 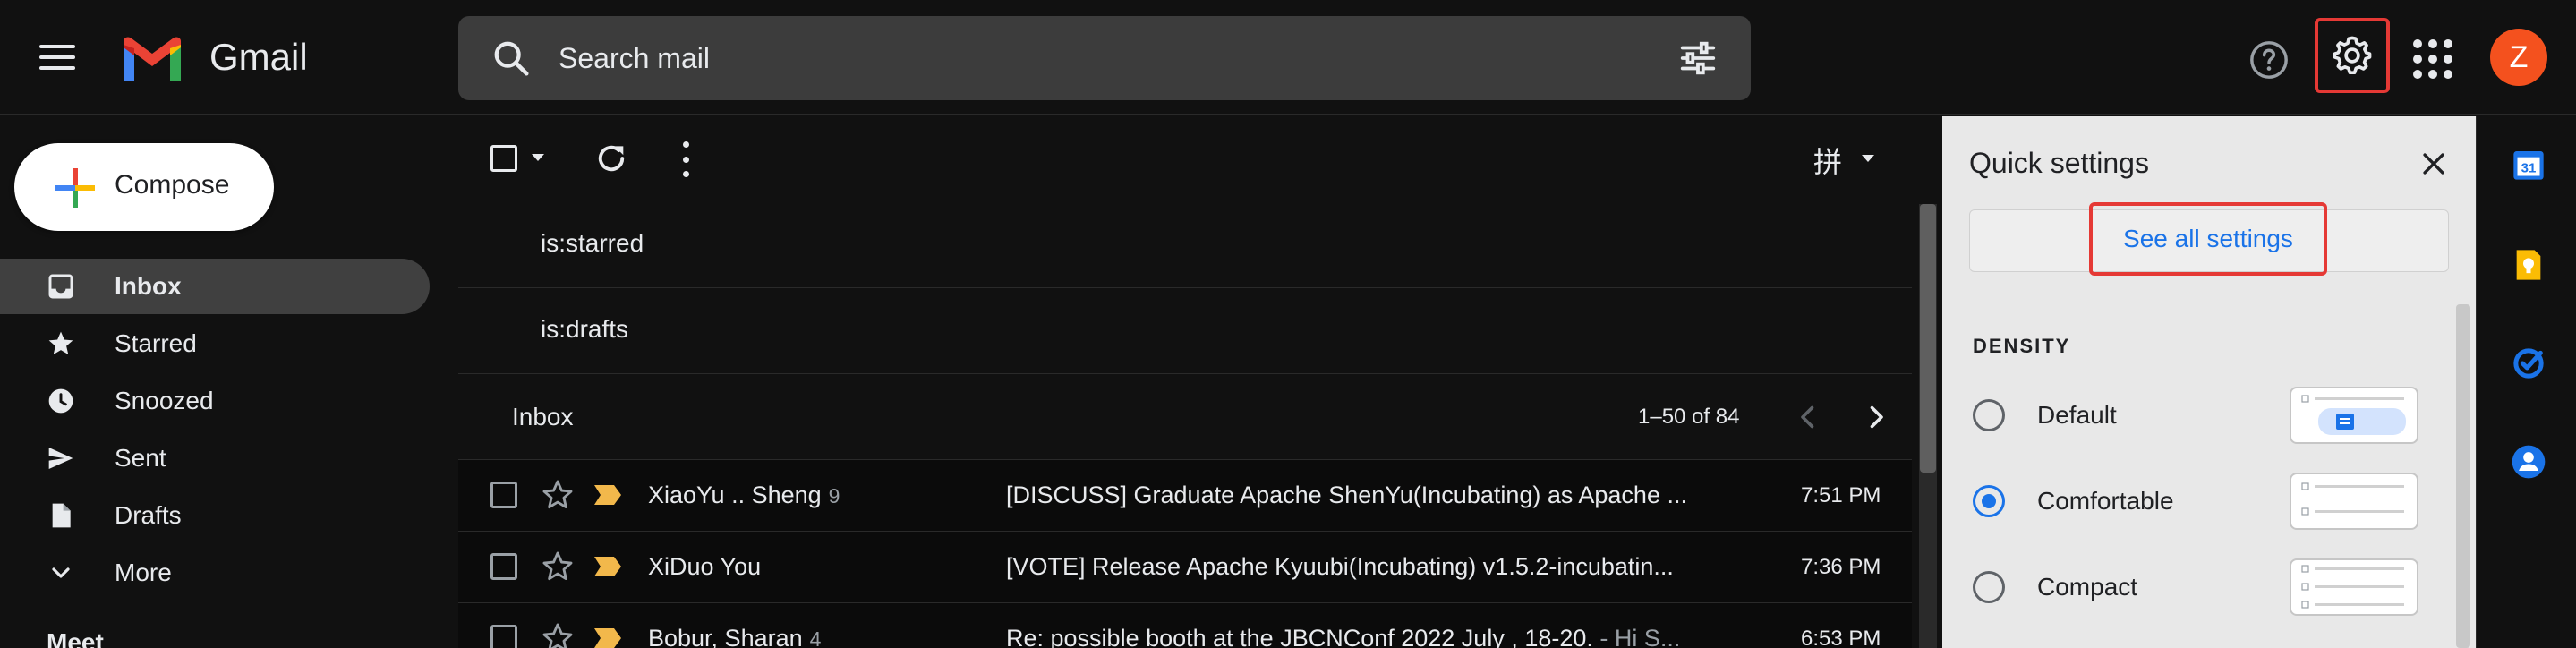 I want to click on compose-button: Compose, so click(x=144, y=187).